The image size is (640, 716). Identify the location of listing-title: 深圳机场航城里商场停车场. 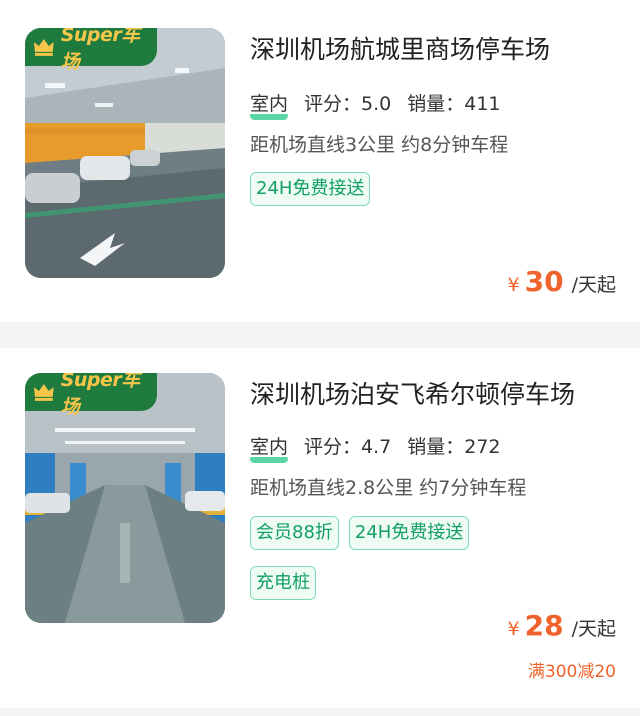
(400, 49).